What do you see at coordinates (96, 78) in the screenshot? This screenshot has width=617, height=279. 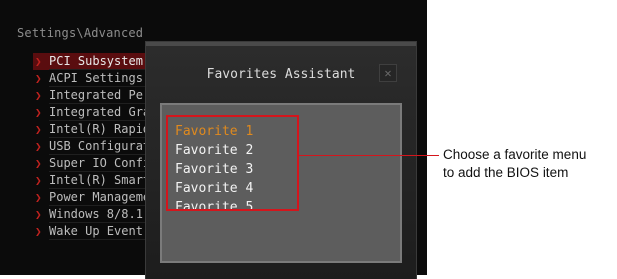 I see `menu-item-label: ACPI Settings` at bounding box center [96, 78].